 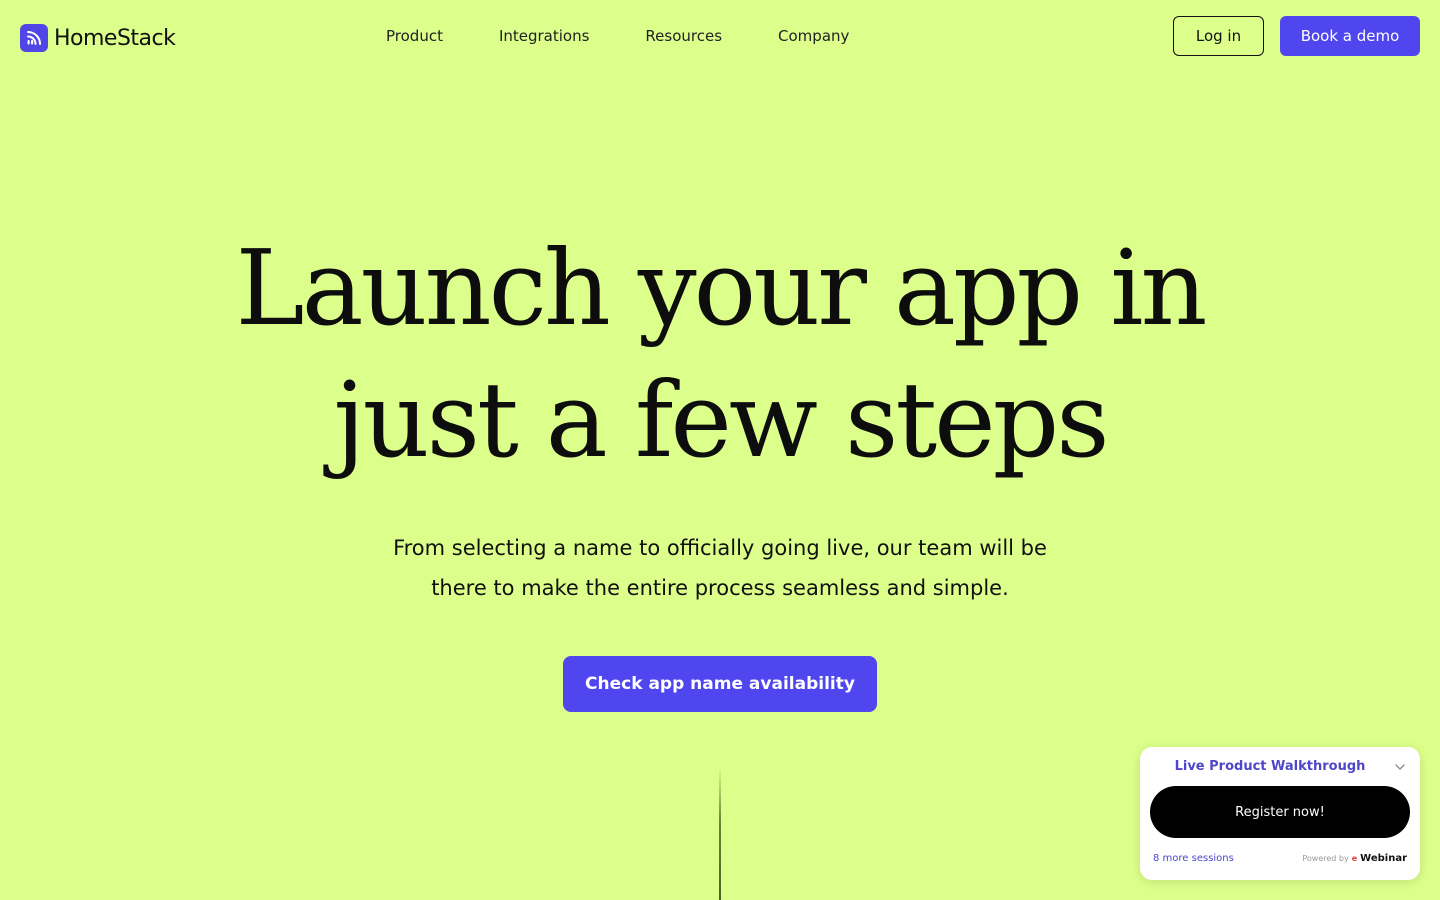 I want to click on homestack-logo: HomeStack, so click(x=98, y=38).